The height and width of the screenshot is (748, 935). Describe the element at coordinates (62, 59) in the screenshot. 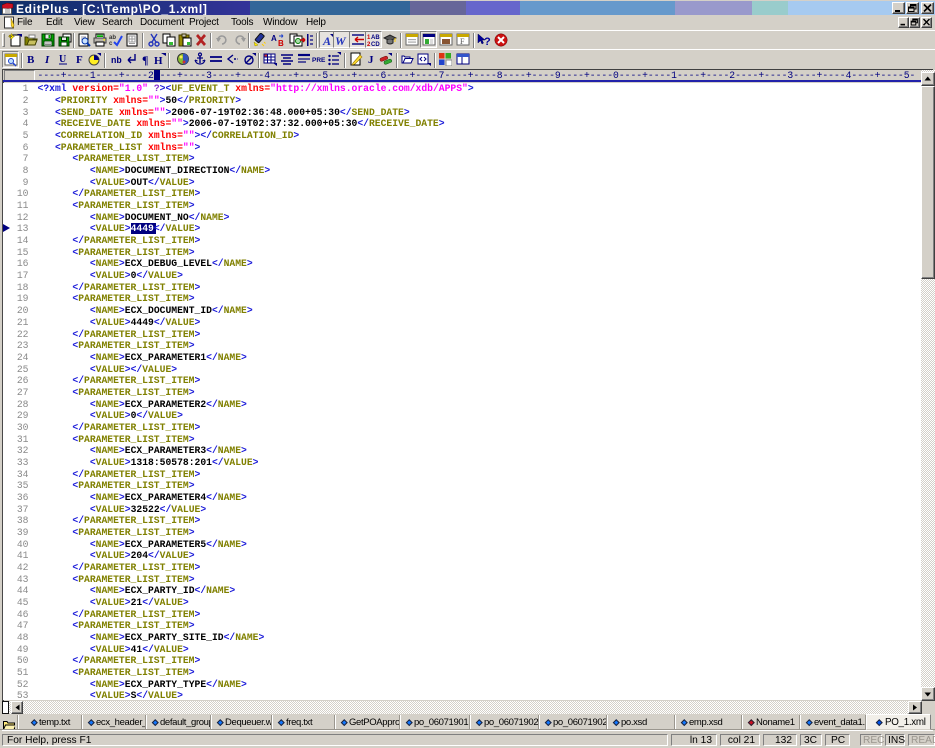

I see `svg-text: U` at that location.